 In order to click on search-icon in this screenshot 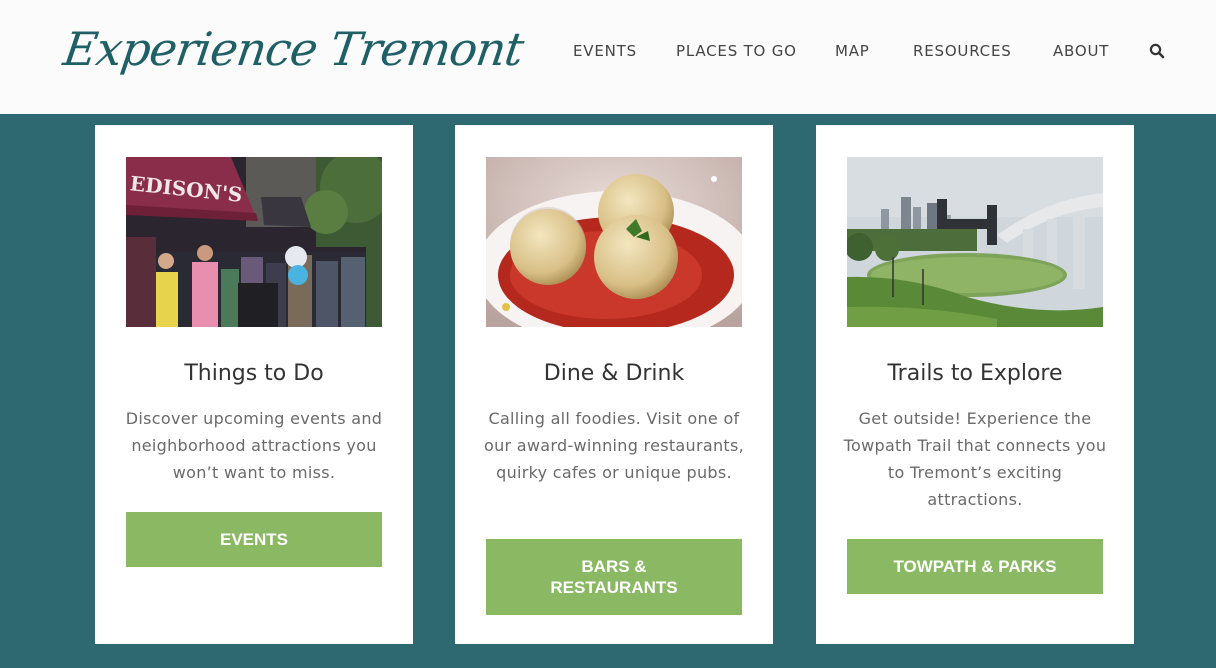, I will do `click(1157, 51)`.